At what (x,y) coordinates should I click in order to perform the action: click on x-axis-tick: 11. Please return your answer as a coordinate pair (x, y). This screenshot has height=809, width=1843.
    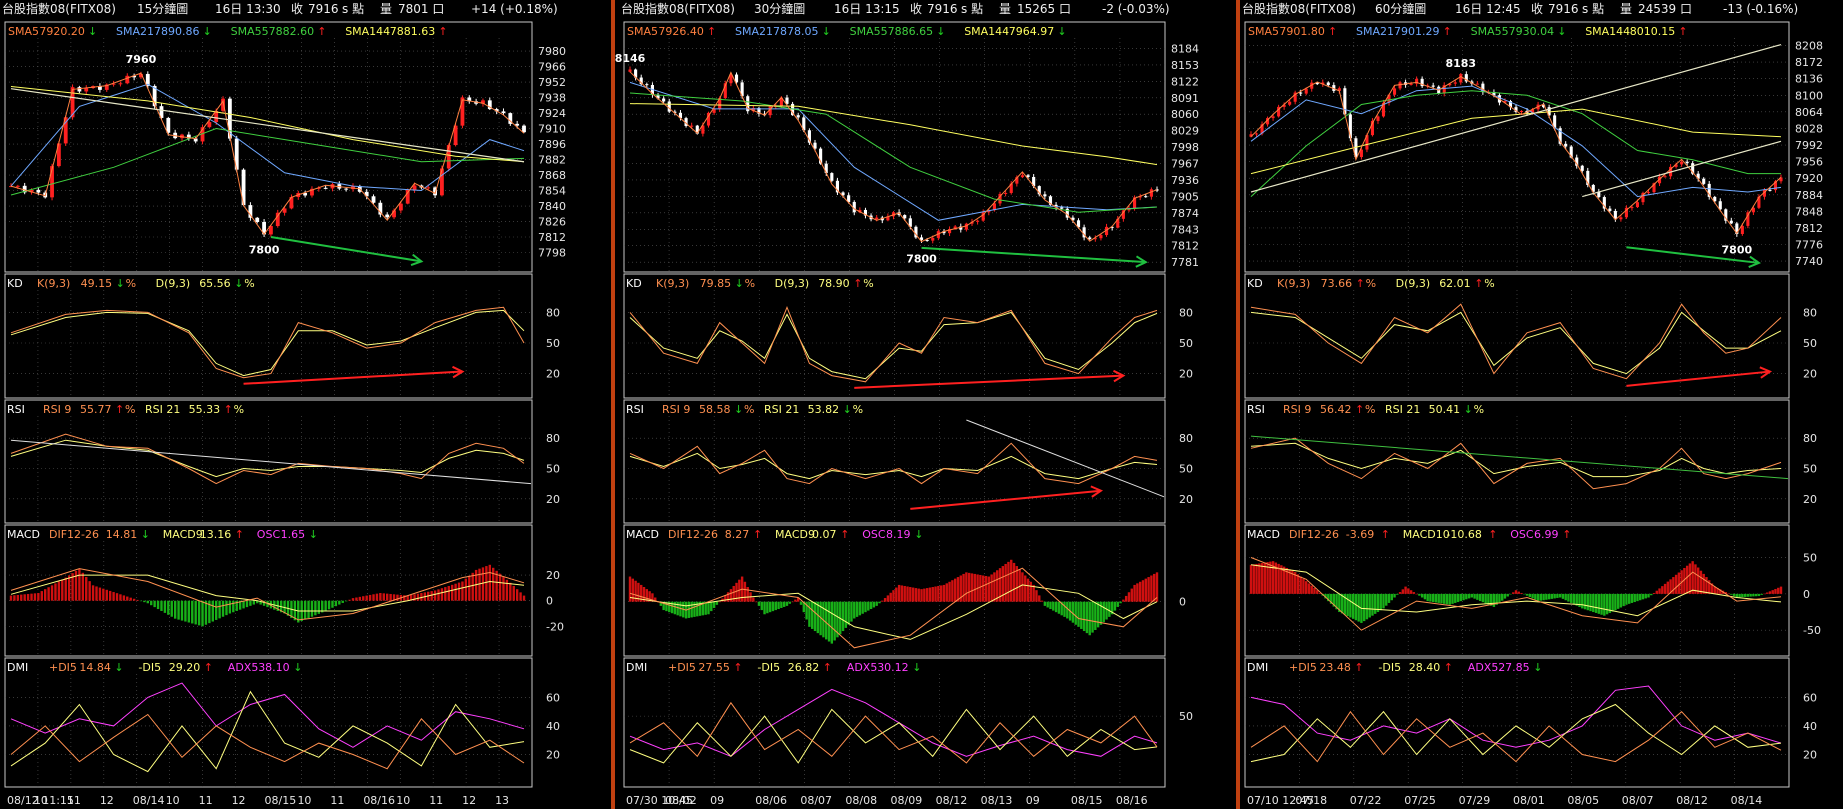
    Looking at the image, I should click on (337, 800).